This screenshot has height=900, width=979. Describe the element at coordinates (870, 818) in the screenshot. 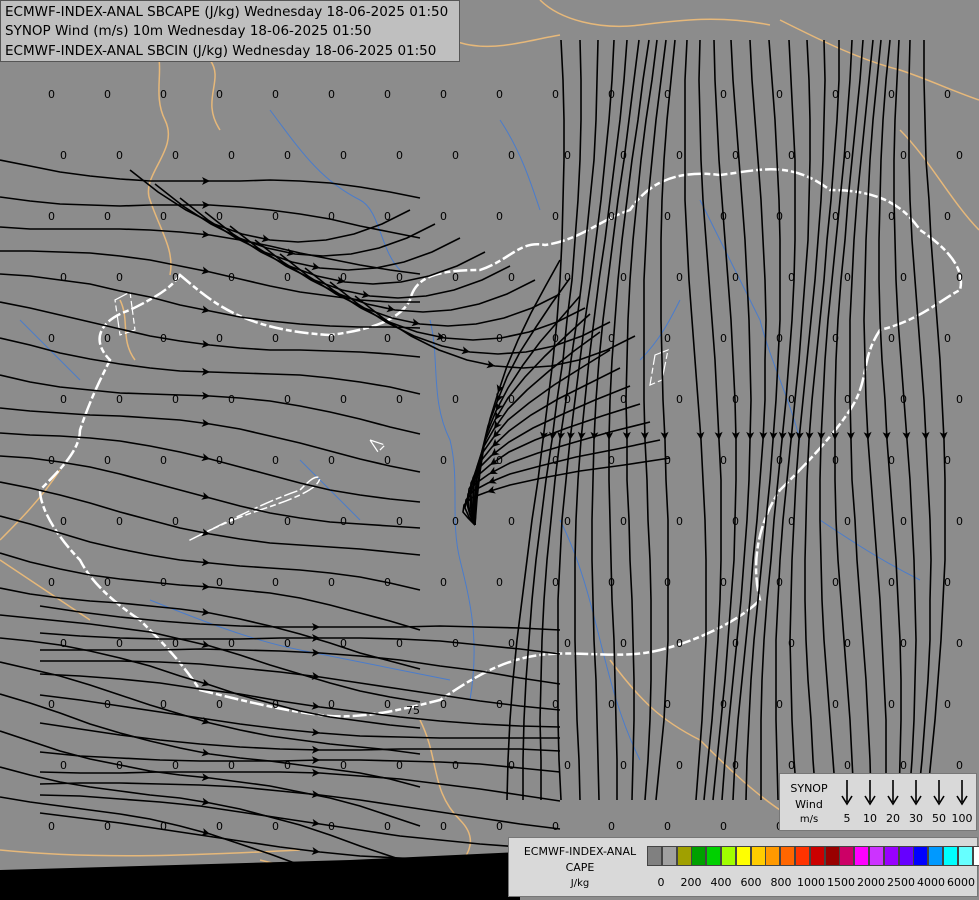

I see `synop-speed-label: 10` at that location.